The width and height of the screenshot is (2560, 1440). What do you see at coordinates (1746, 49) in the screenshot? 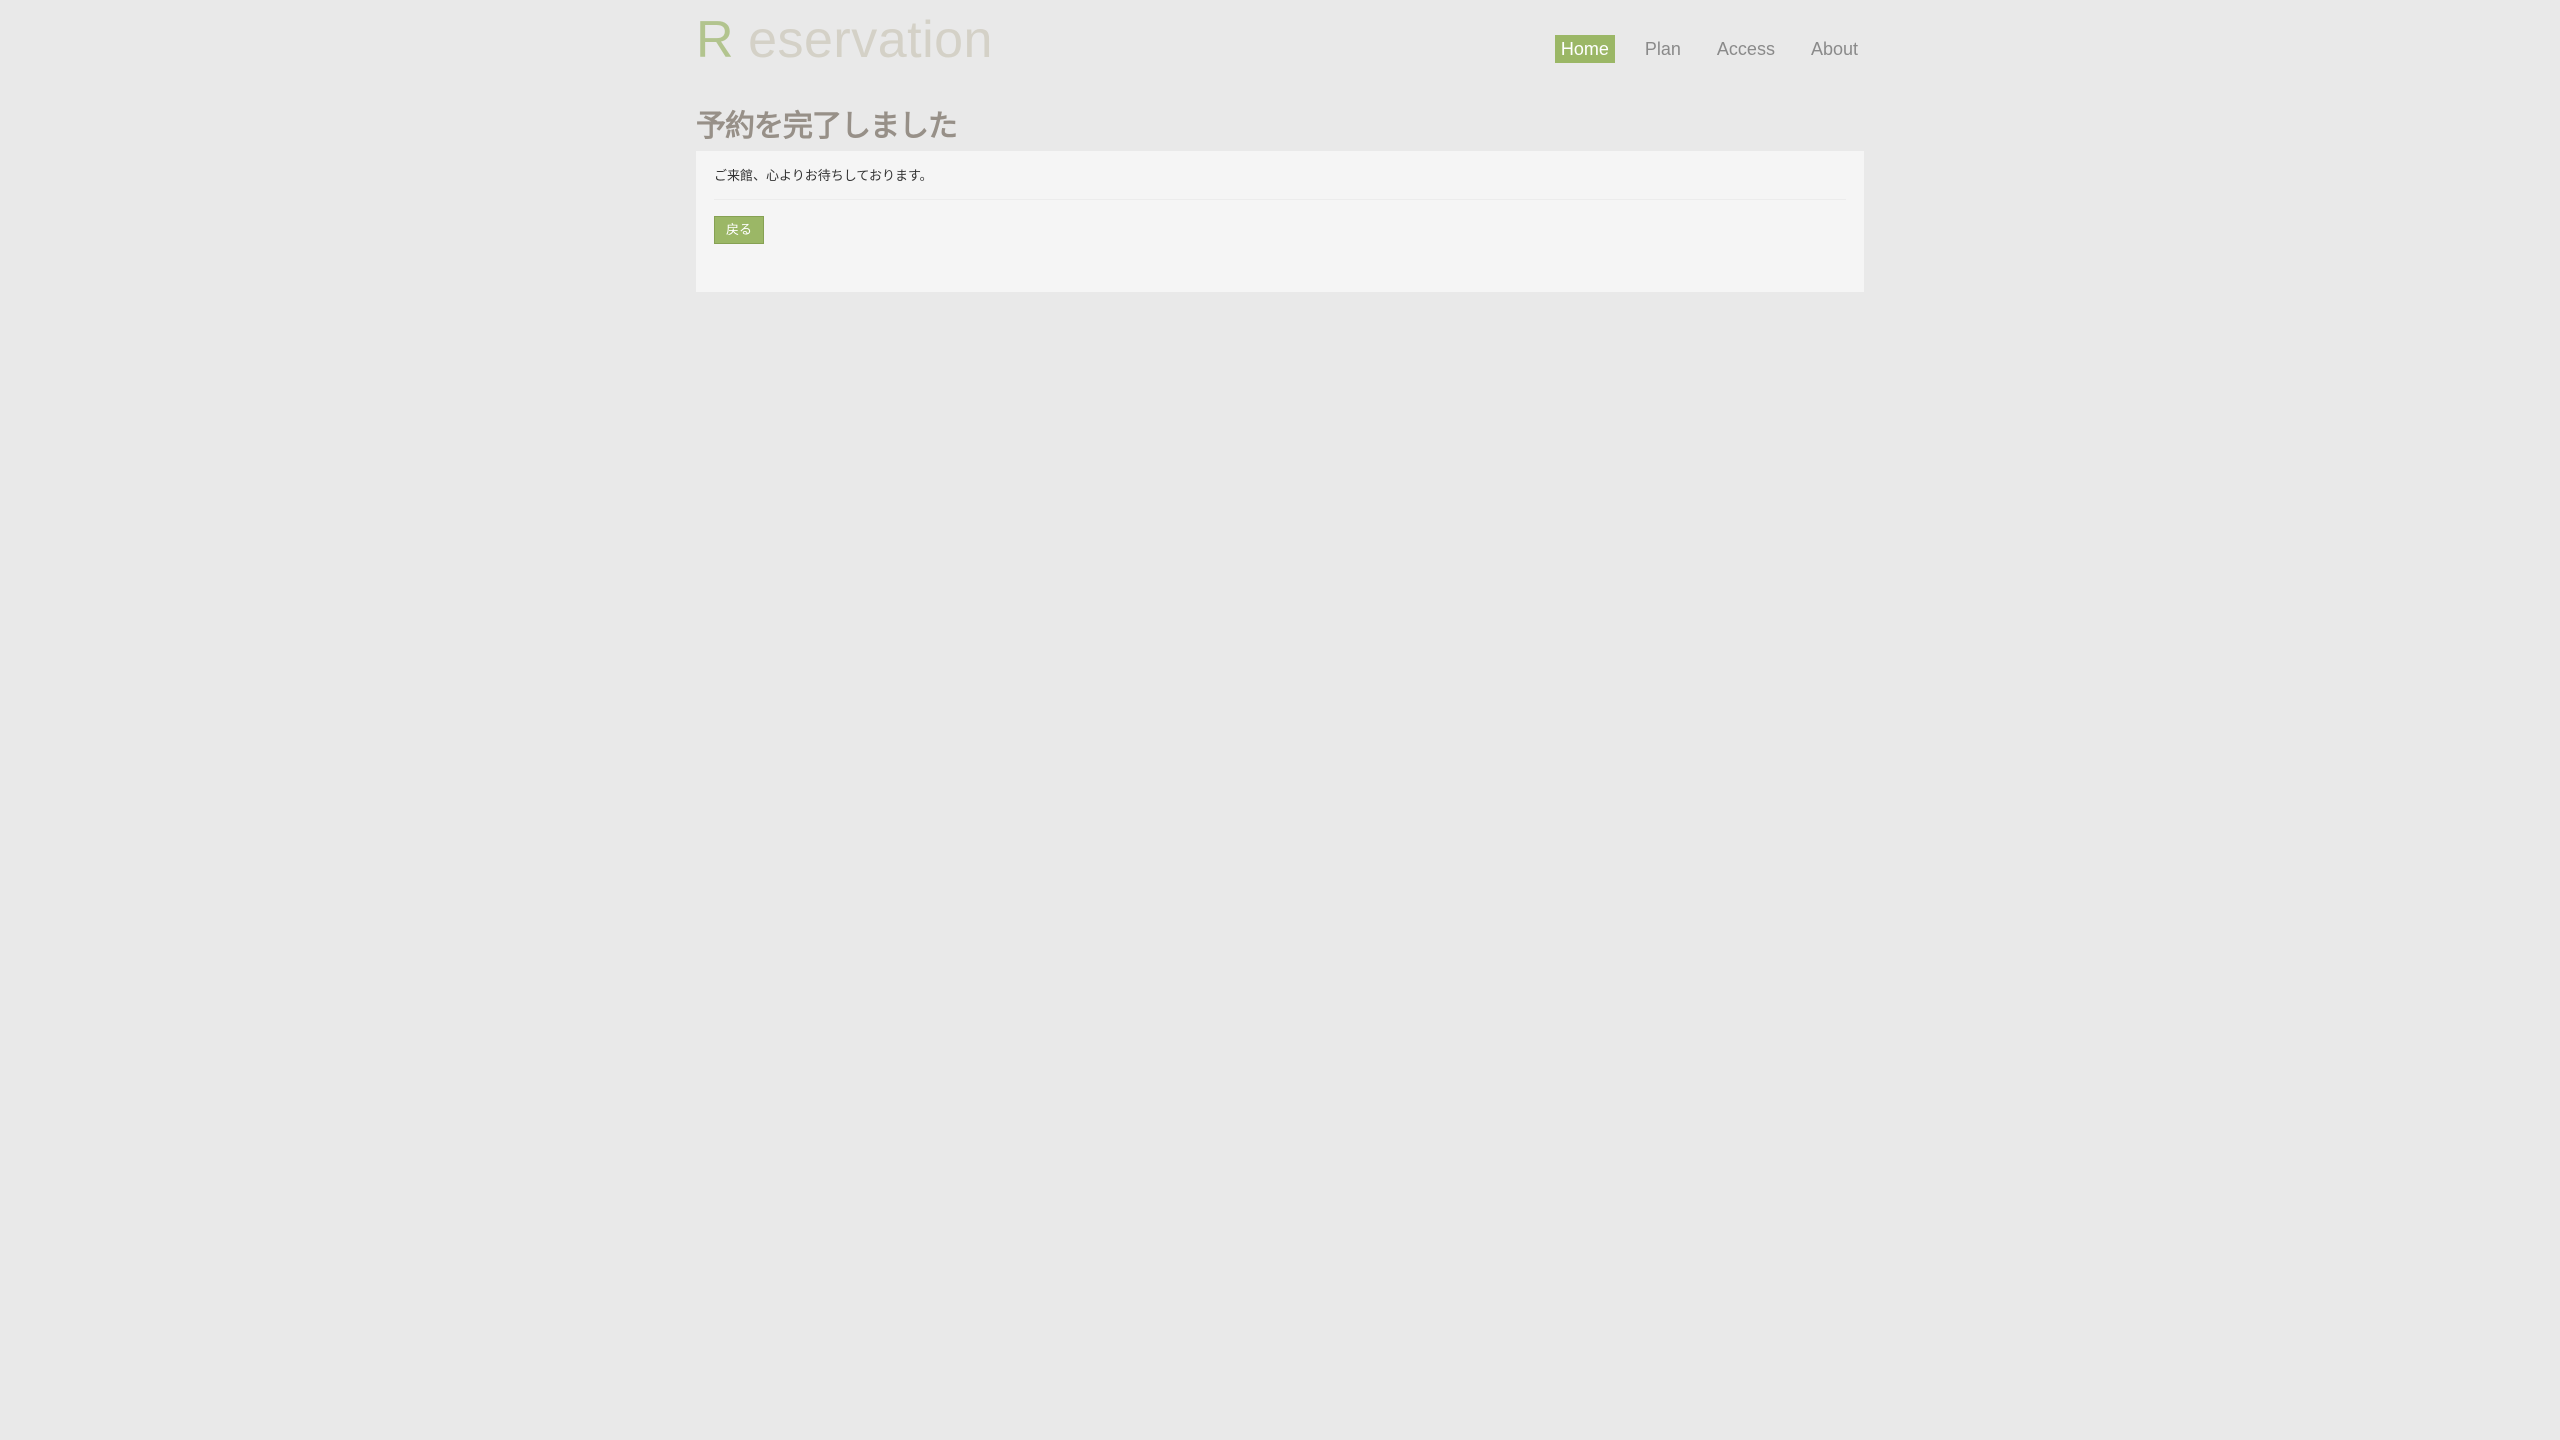
I see `nav-access: Access` at bounding box center [1746, 49].